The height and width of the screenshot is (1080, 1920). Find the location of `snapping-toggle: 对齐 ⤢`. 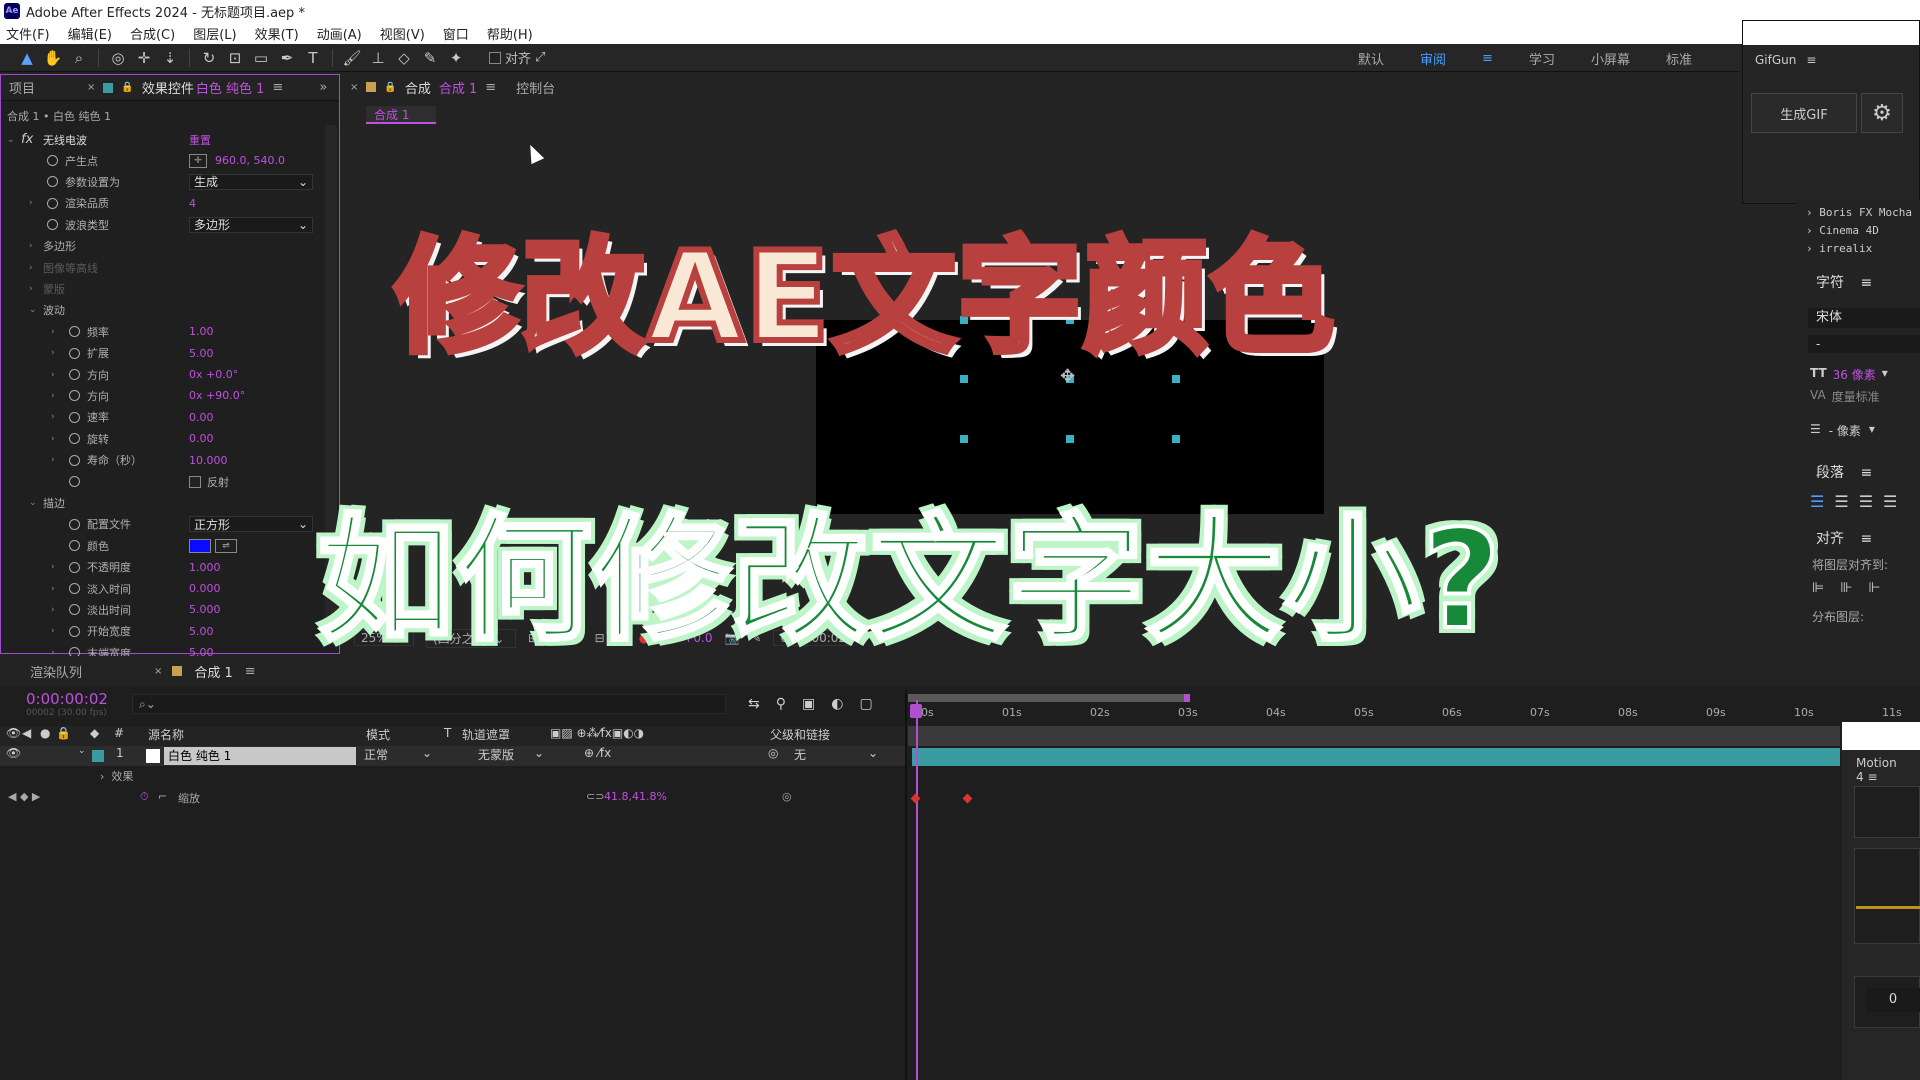

snapping-toggle: 对齐 ⤢ is located at coordinates (517, 57).